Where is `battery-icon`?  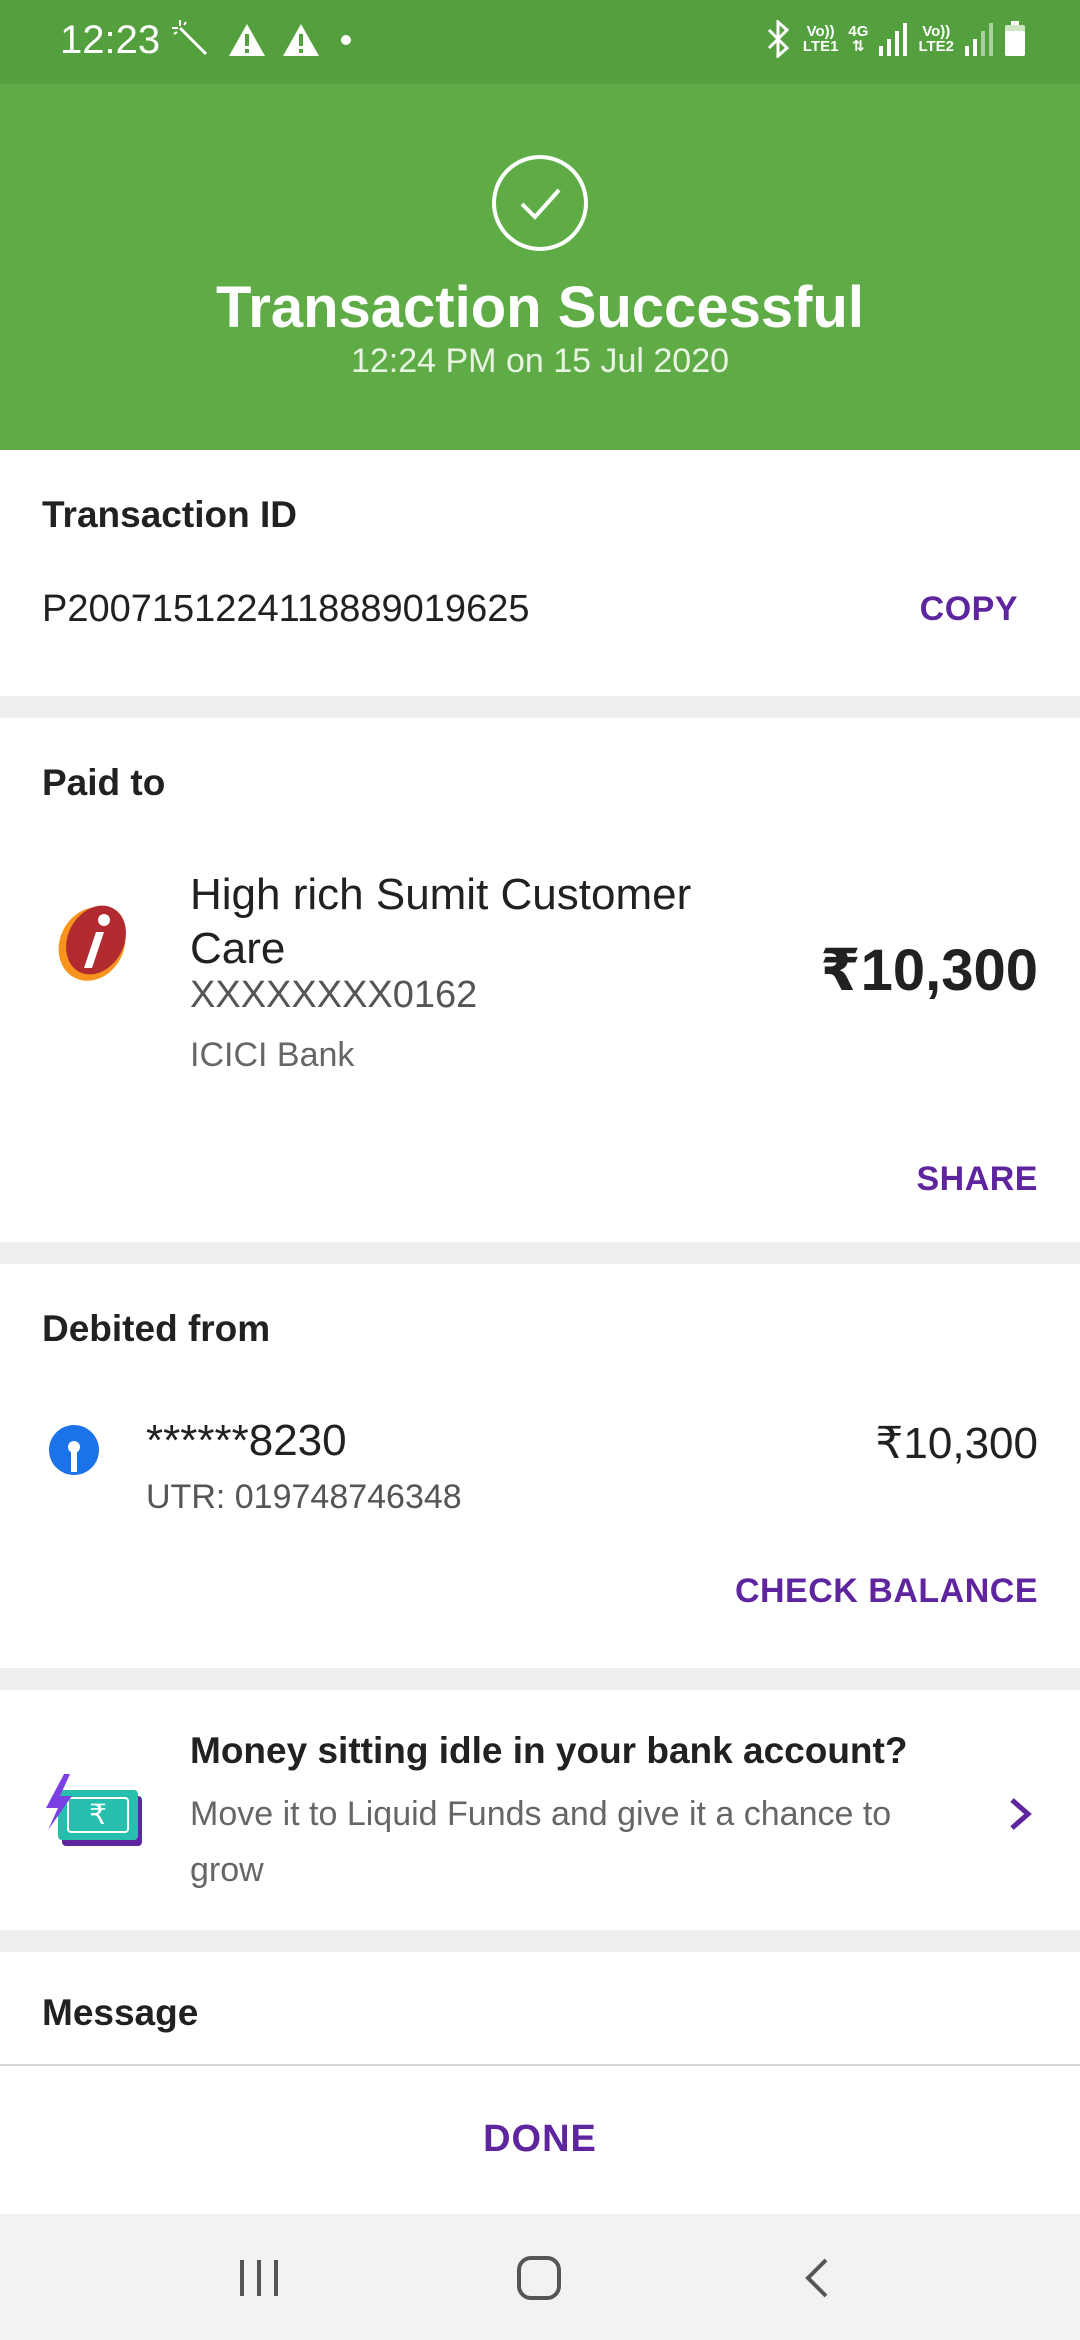 battery-icon is located at coordinates (1015, 38).